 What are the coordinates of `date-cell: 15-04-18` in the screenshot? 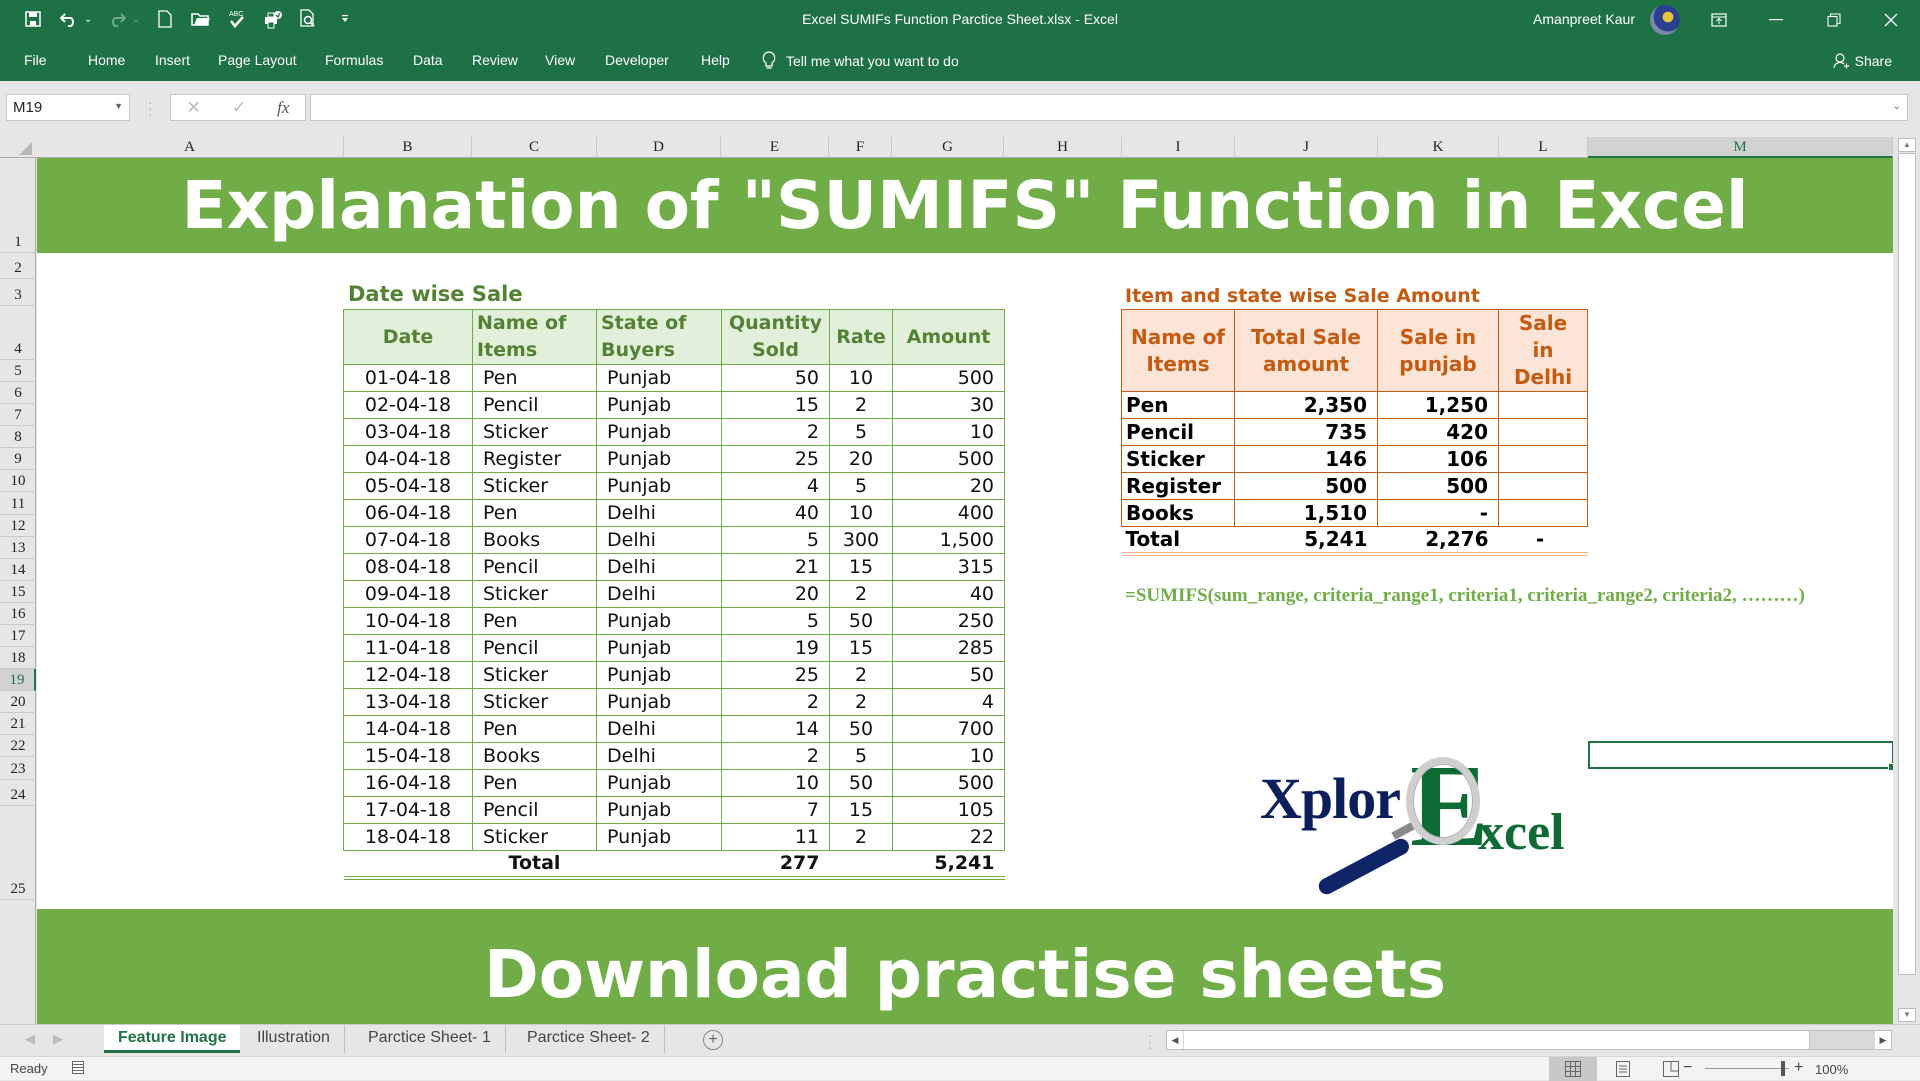 It's located at (408, 756).